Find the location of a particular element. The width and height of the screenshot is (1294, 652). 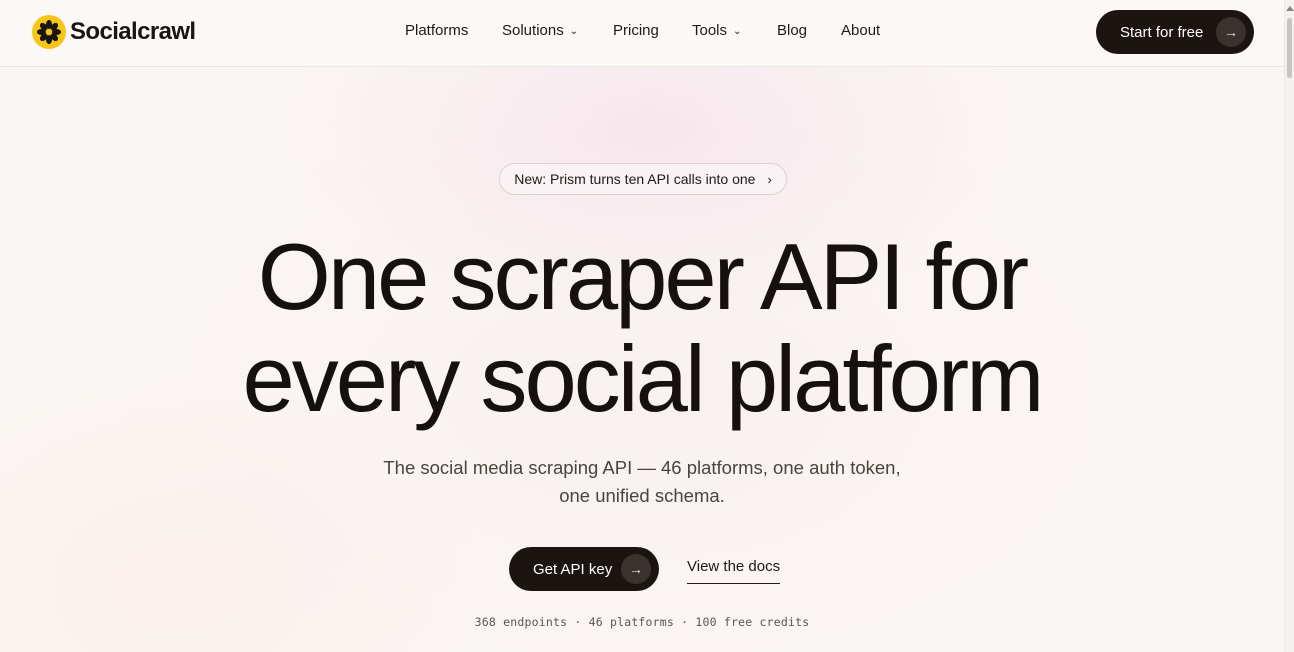

nav-item-tools: Tools ⌄ is located at coordinates (716, 30).